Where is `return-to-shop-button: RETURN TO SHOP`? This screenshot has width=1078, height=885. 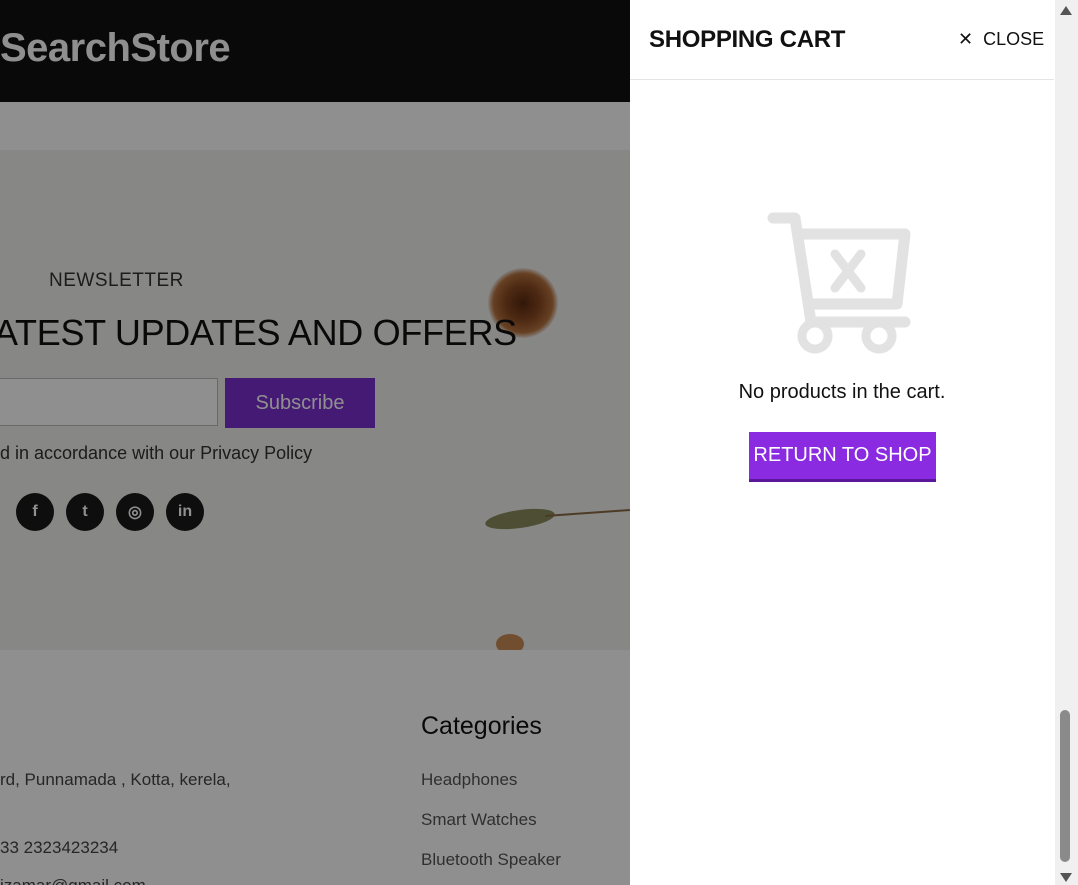 return-to-shop-button: RETURN TO SHOP is located at coordinates (842, 457).